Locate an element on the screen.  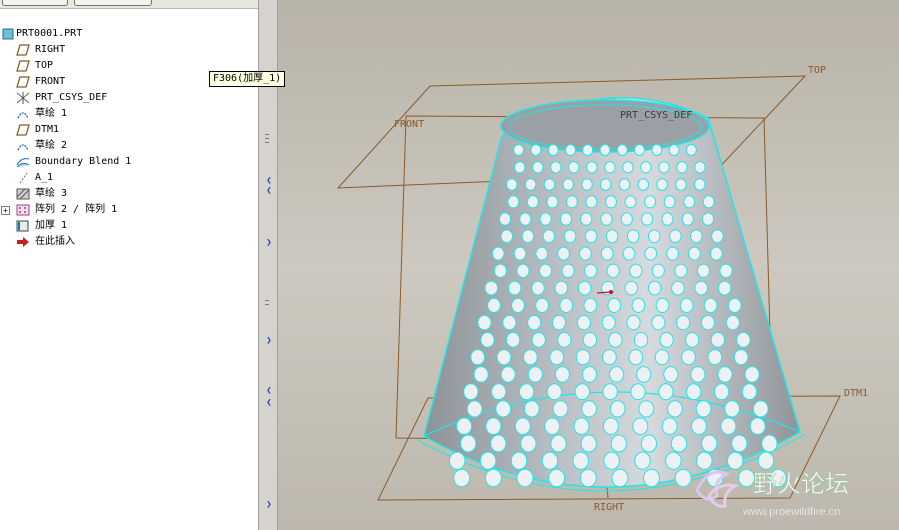
watermark: 野火论坛 www.proewildfire.cn is located at coordinates (789, 493).